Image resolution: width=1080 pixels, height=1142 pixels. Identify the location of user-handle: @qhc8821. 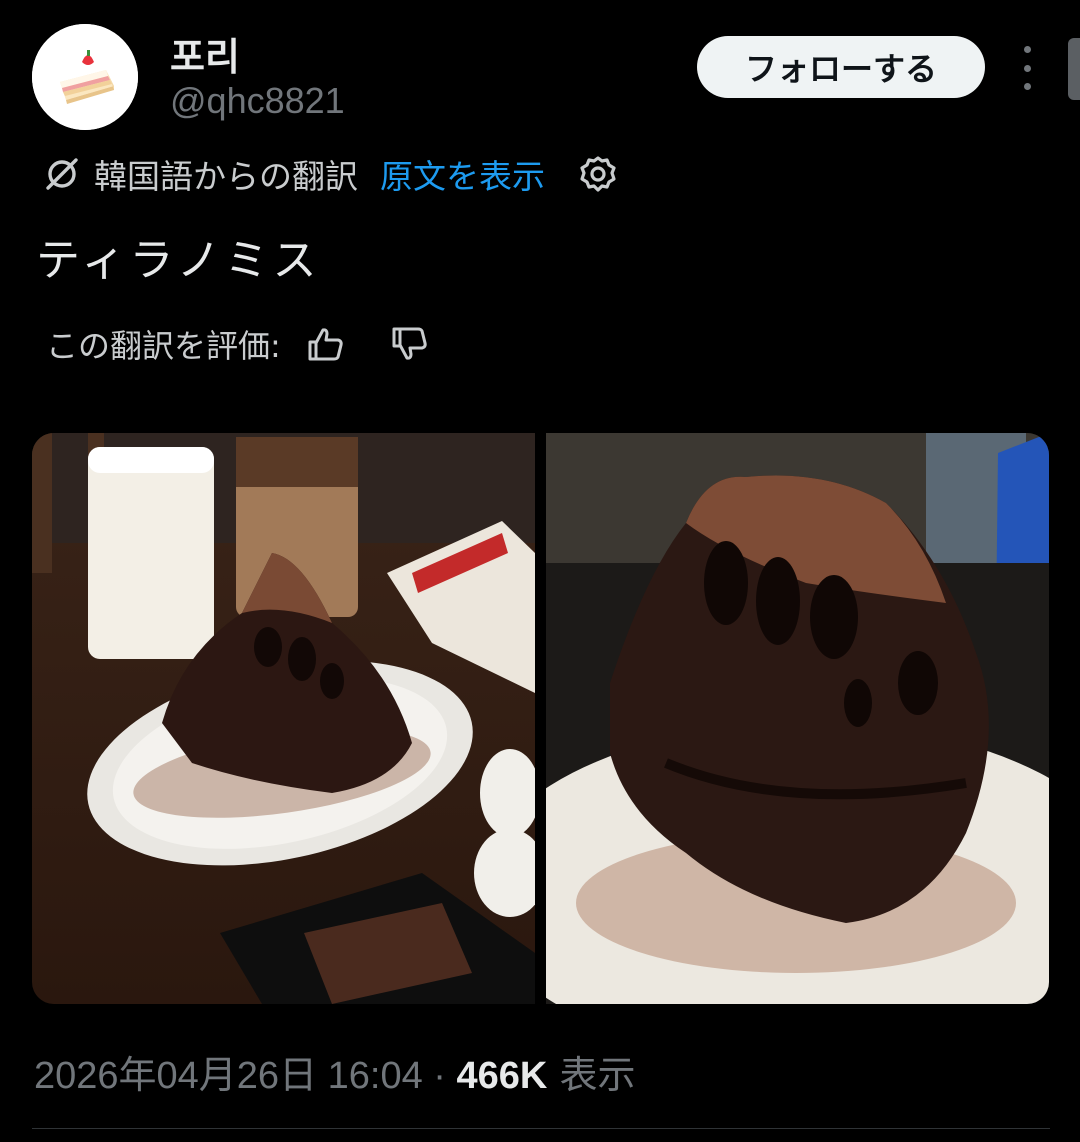
(257, 101).